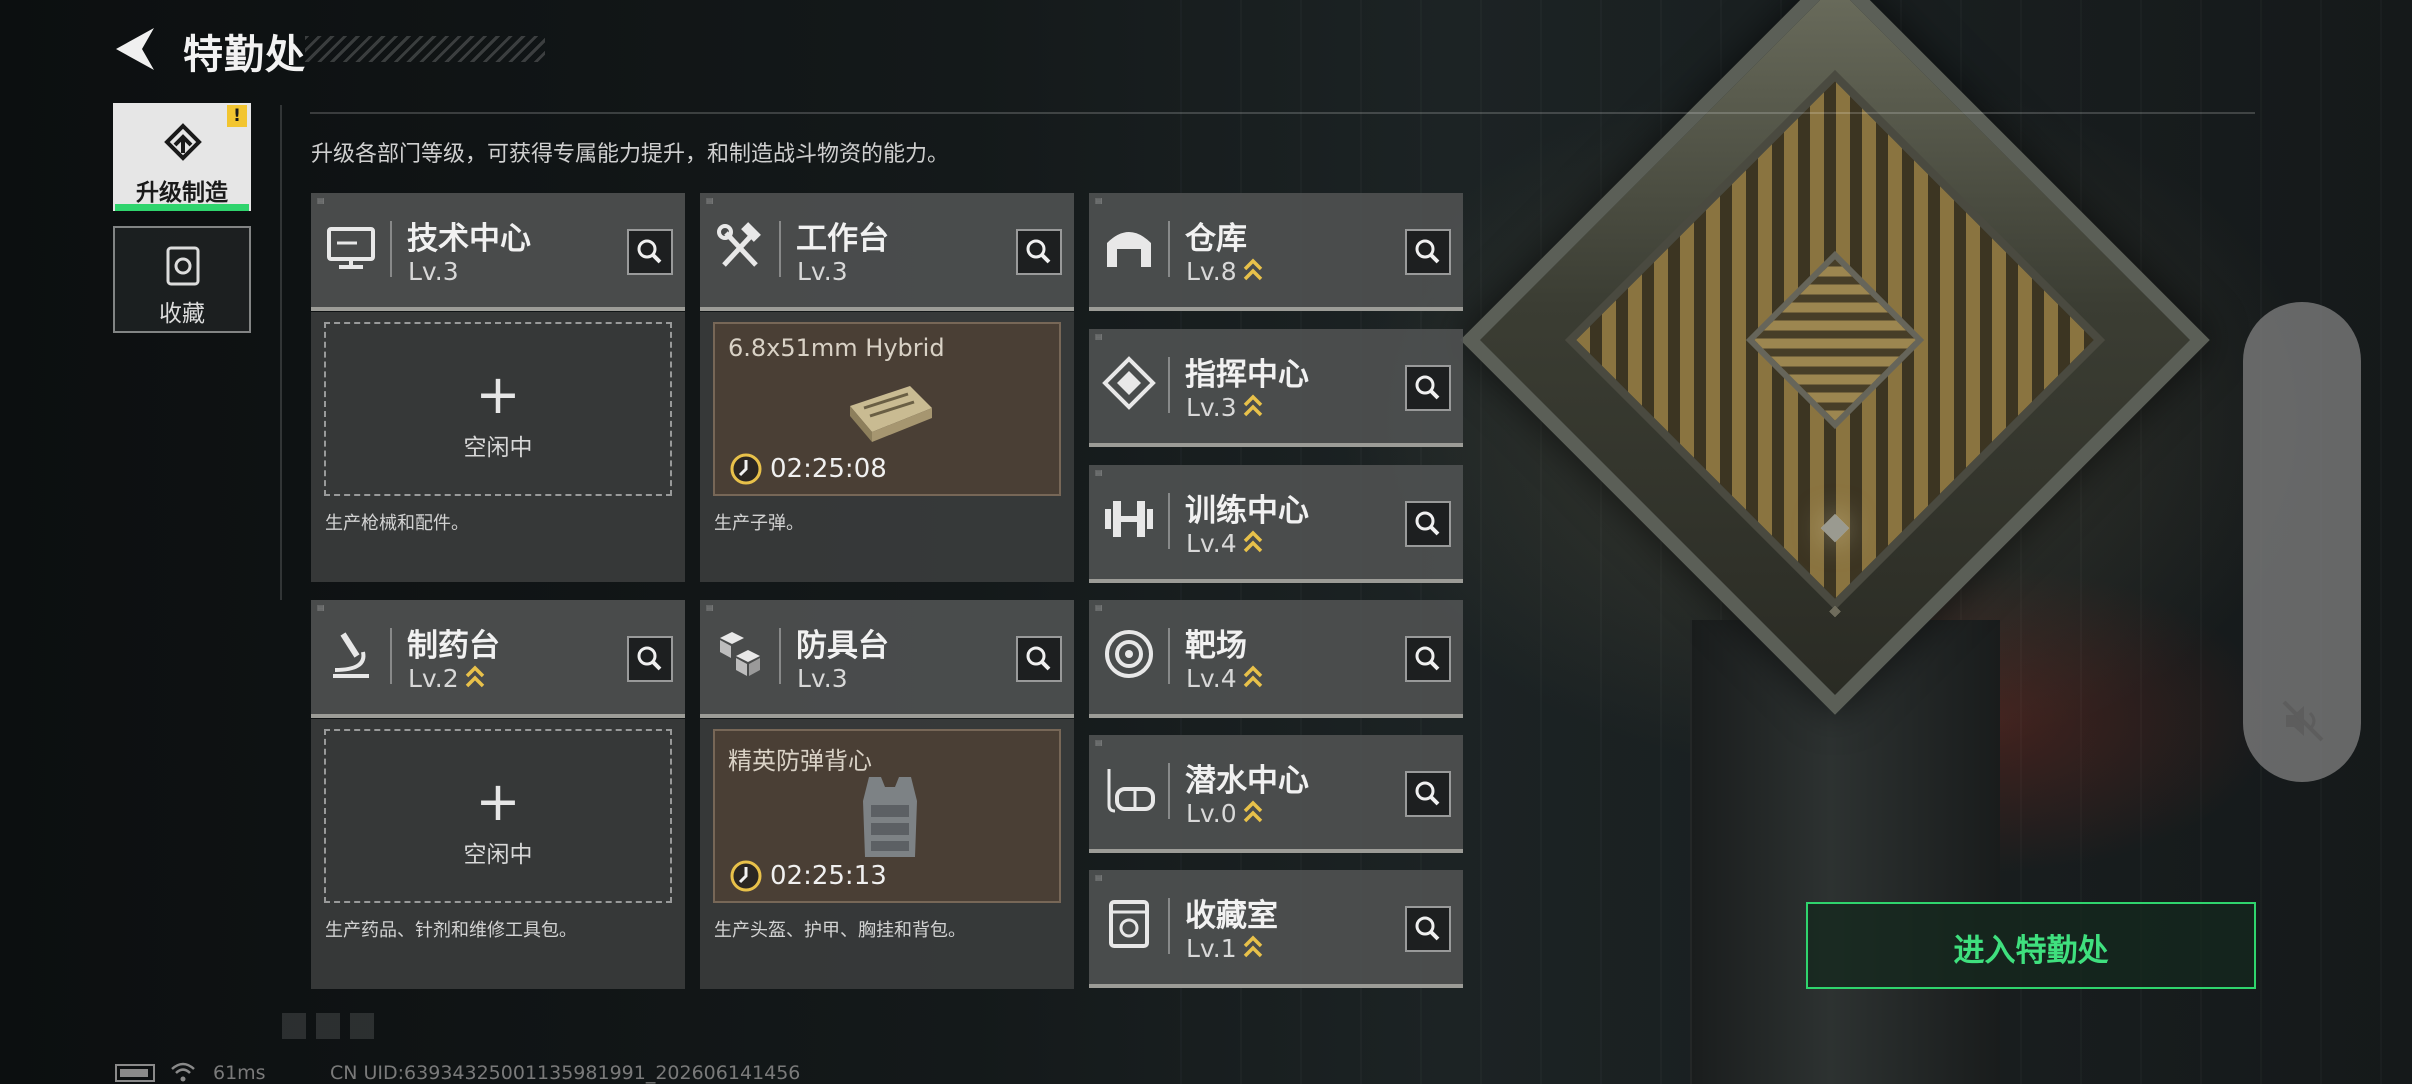 The height and width of the screenshot is (1084, 2412). What do you see at coordinates (1129, 654) in the screenshot?
I see `target-icon` at bounding box center [1129, 654].